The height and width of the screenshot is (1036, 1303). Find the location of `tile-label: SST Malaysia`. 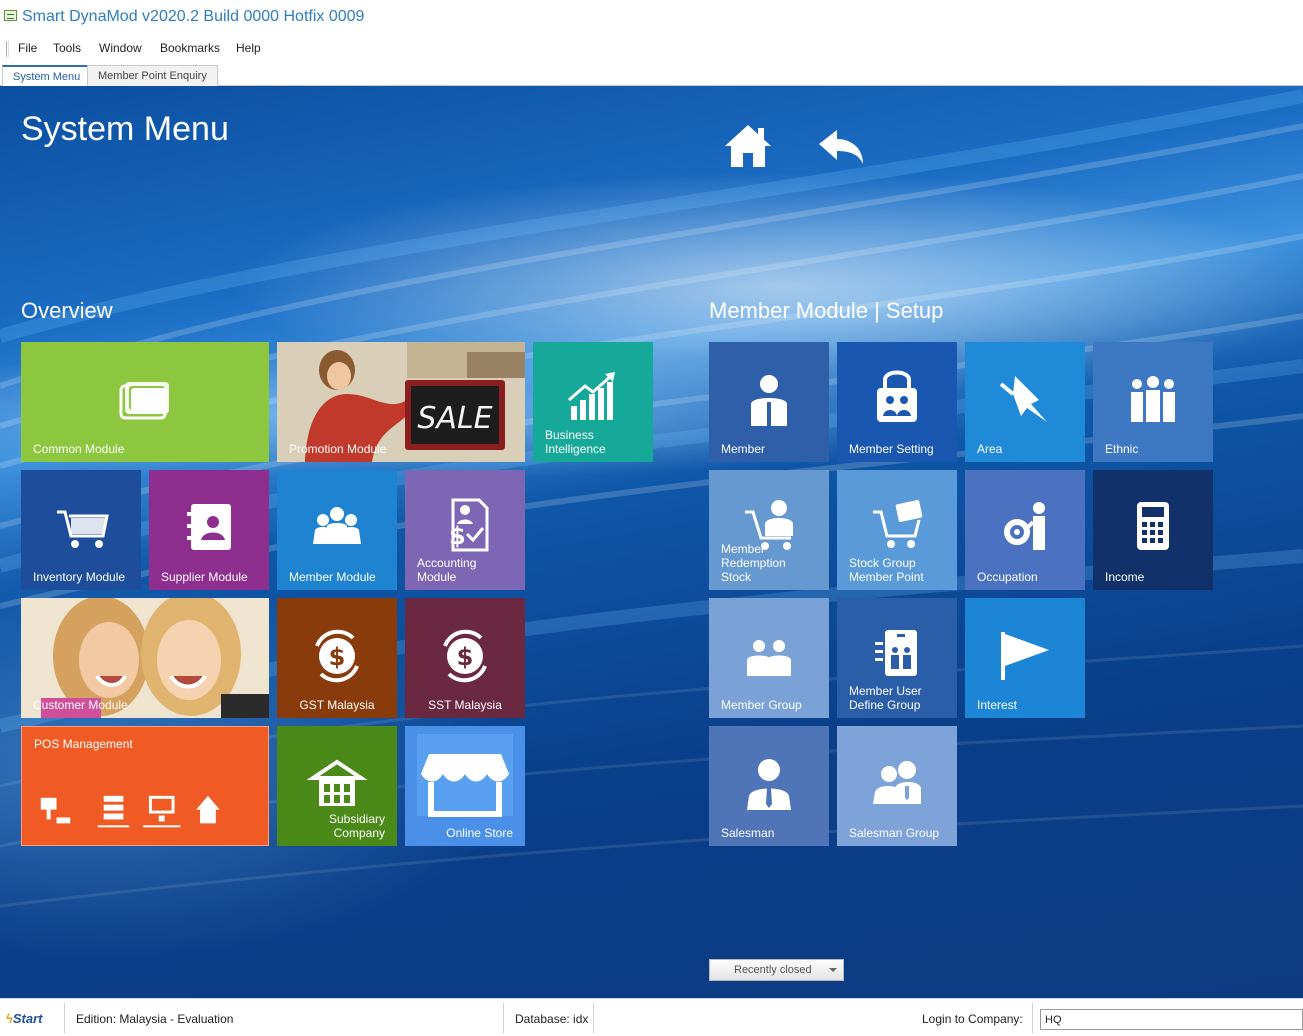

tile-label: SST Malaysia is located at coordinates (465, 705).